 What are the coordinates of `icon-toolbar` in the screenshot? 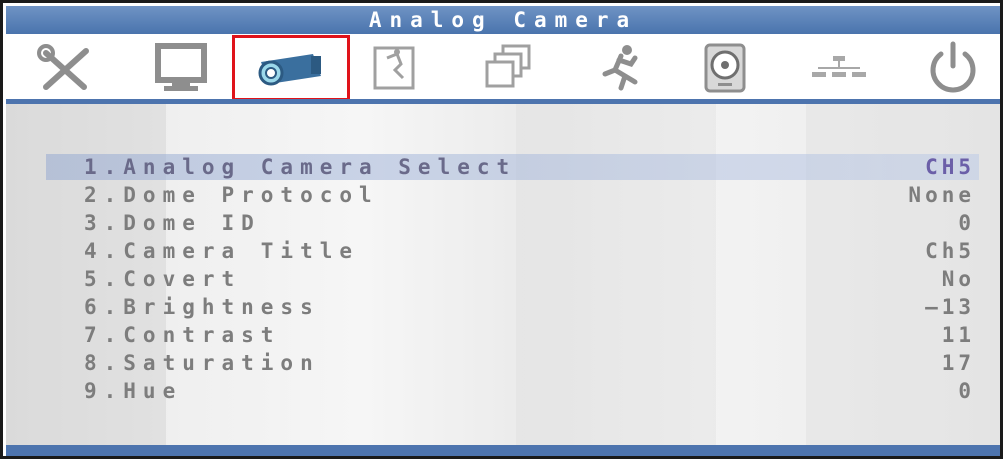 It's located at (503, 67).